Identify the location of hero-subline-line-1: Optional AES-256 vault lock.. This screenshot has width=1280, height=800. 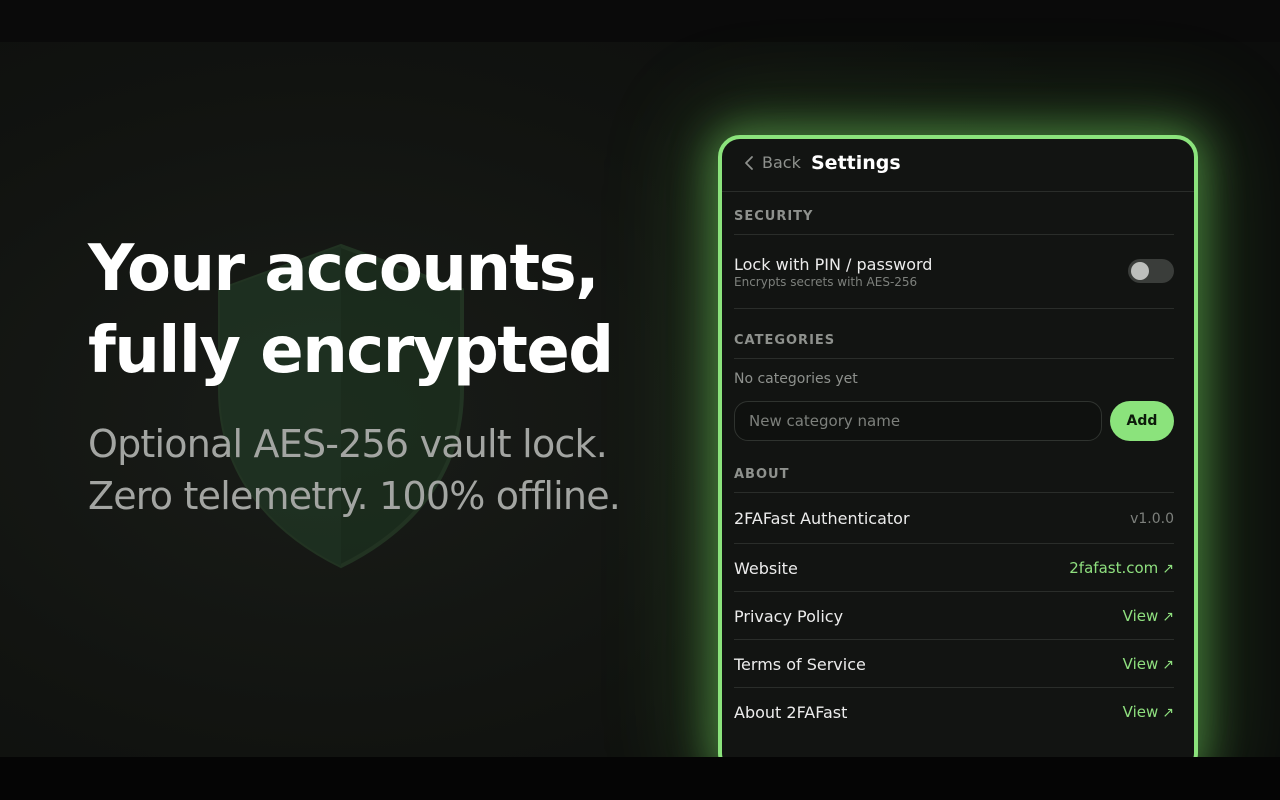
(348, 444).